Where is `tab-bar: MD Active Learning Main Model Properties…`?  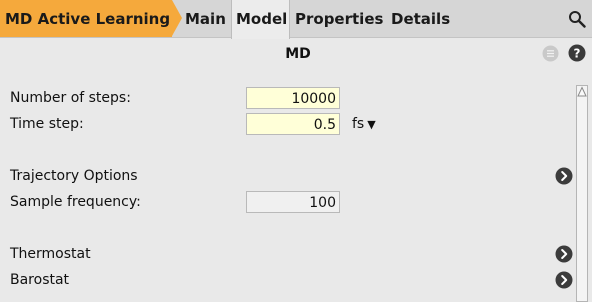
tab-bar: MD Active Learning Main Model Properties… is located at coordinates (296, 19).